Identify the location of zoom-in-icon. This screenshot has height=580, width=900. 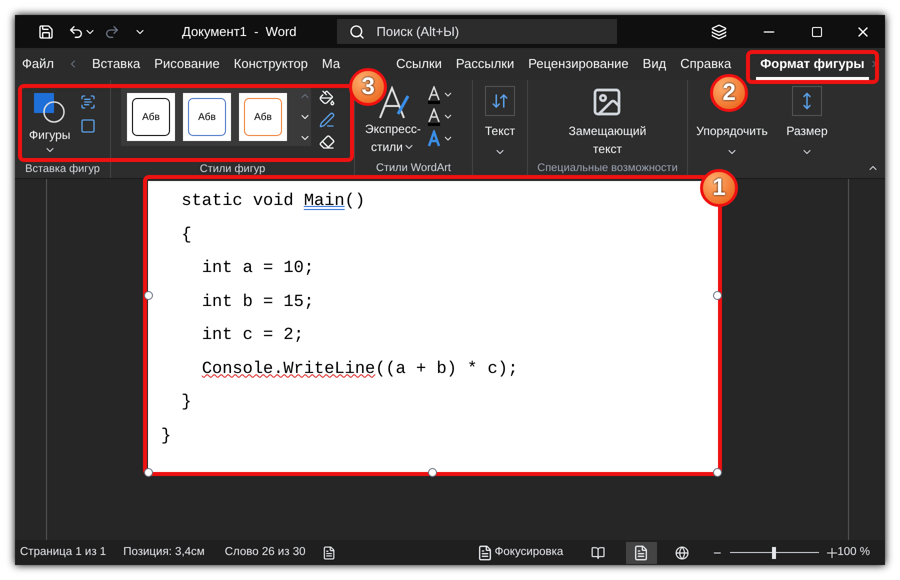
(832, 552).